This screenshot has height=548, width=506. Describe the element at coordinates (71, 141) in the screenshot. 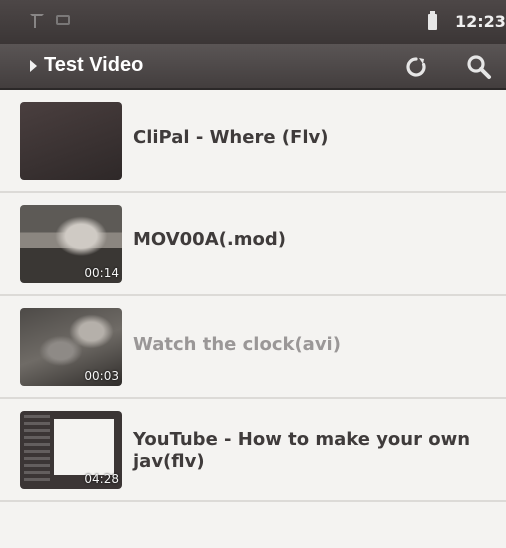

I see `video-thumbnail` at that location.